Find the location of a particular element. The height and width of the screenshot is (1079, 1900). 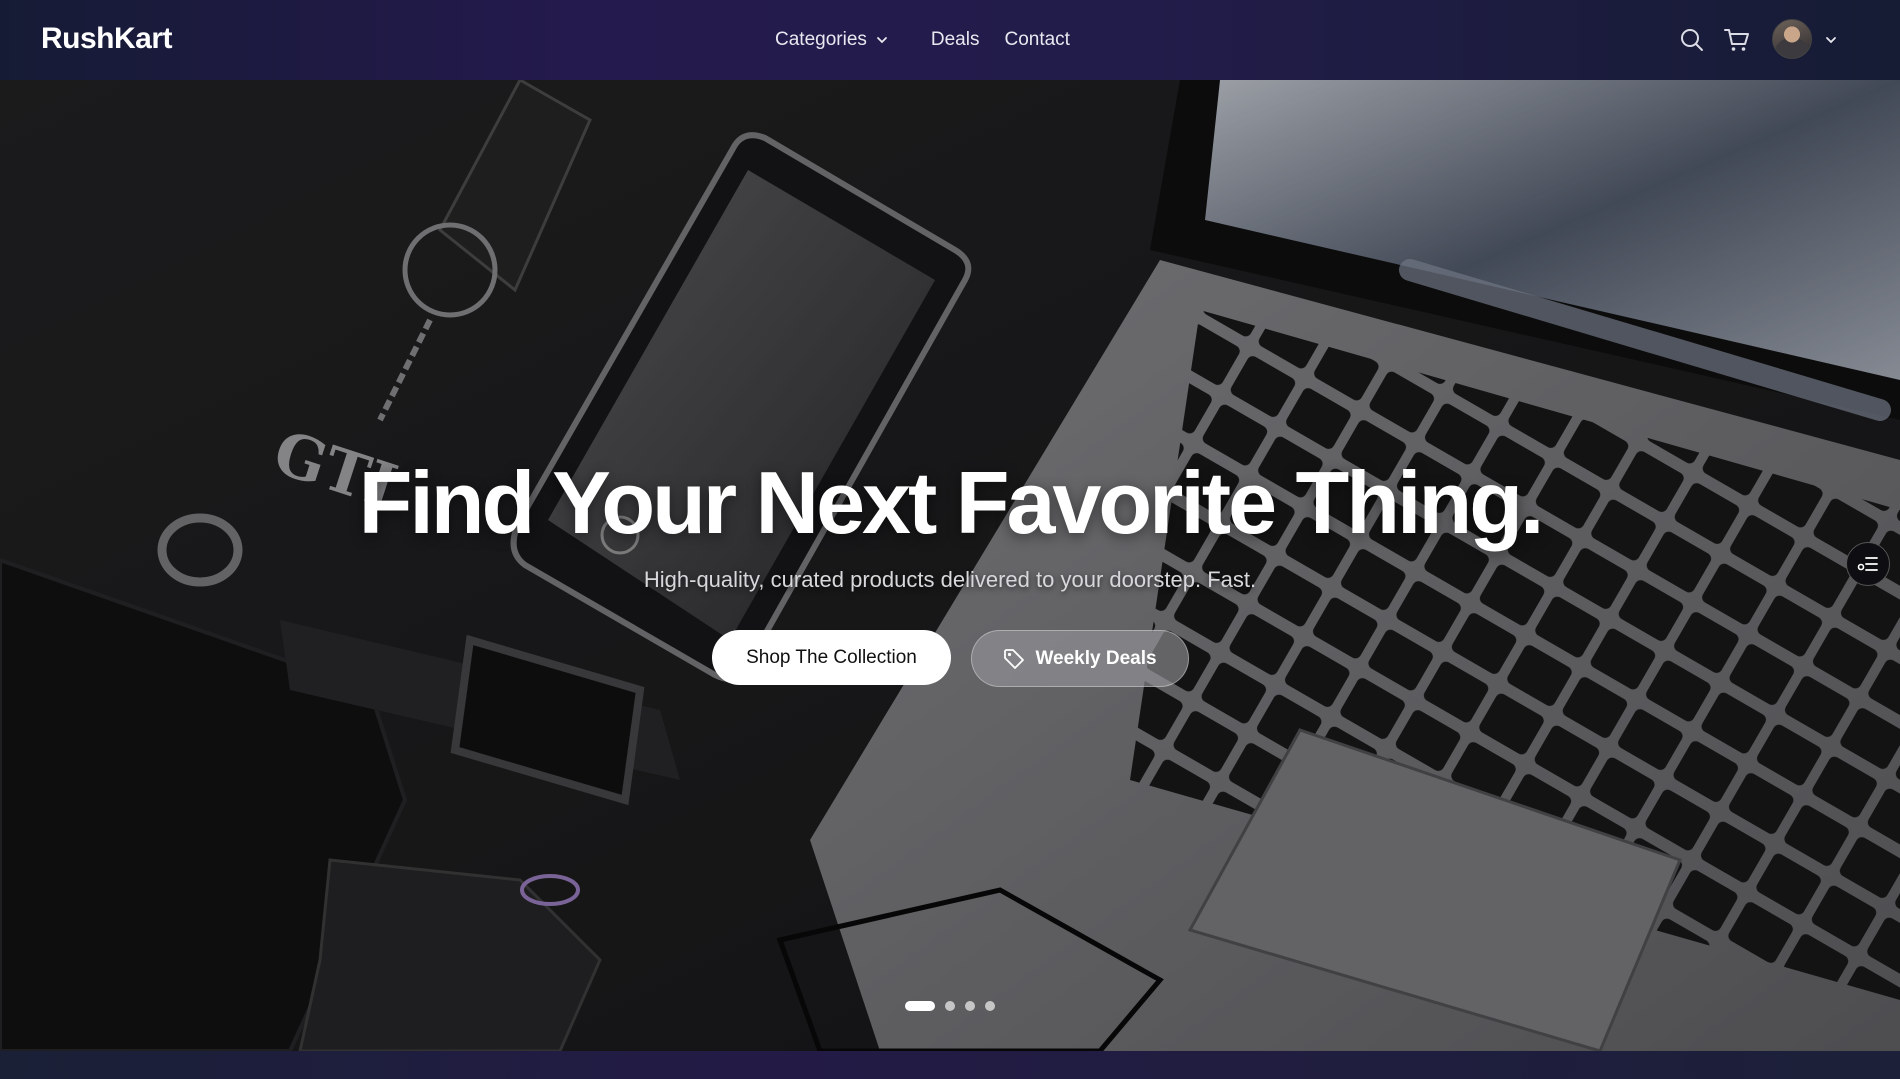

shop-collection-button: Shop The Collection is located at coordinates (831, 657).